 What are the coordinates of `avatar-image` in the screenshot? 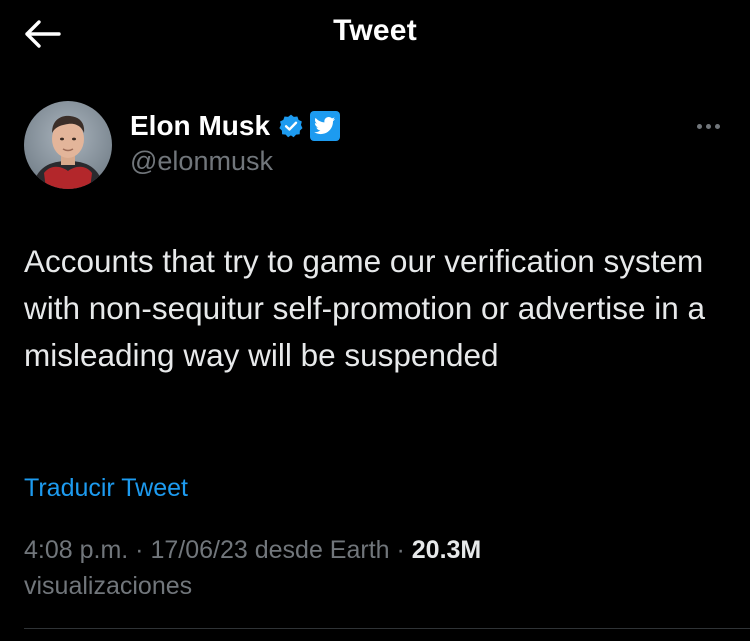 It's located at (68, 145).